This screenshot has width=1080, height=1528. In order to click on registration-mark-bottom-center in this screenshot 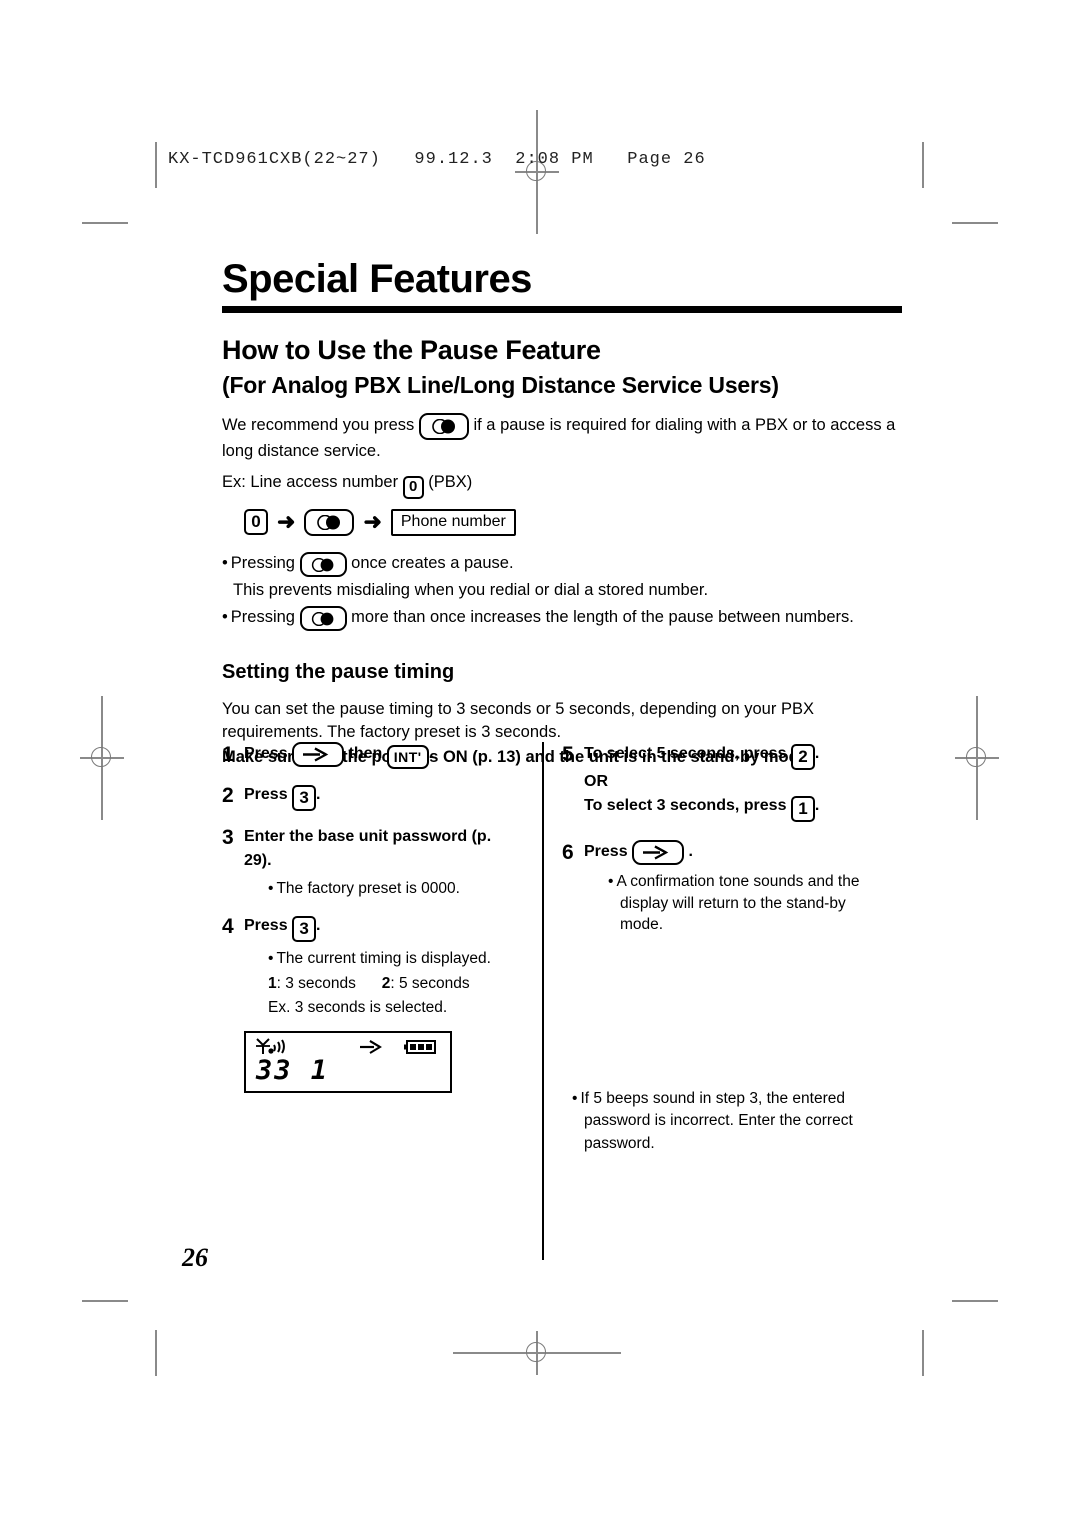, I will do `click(537, 1353)`.